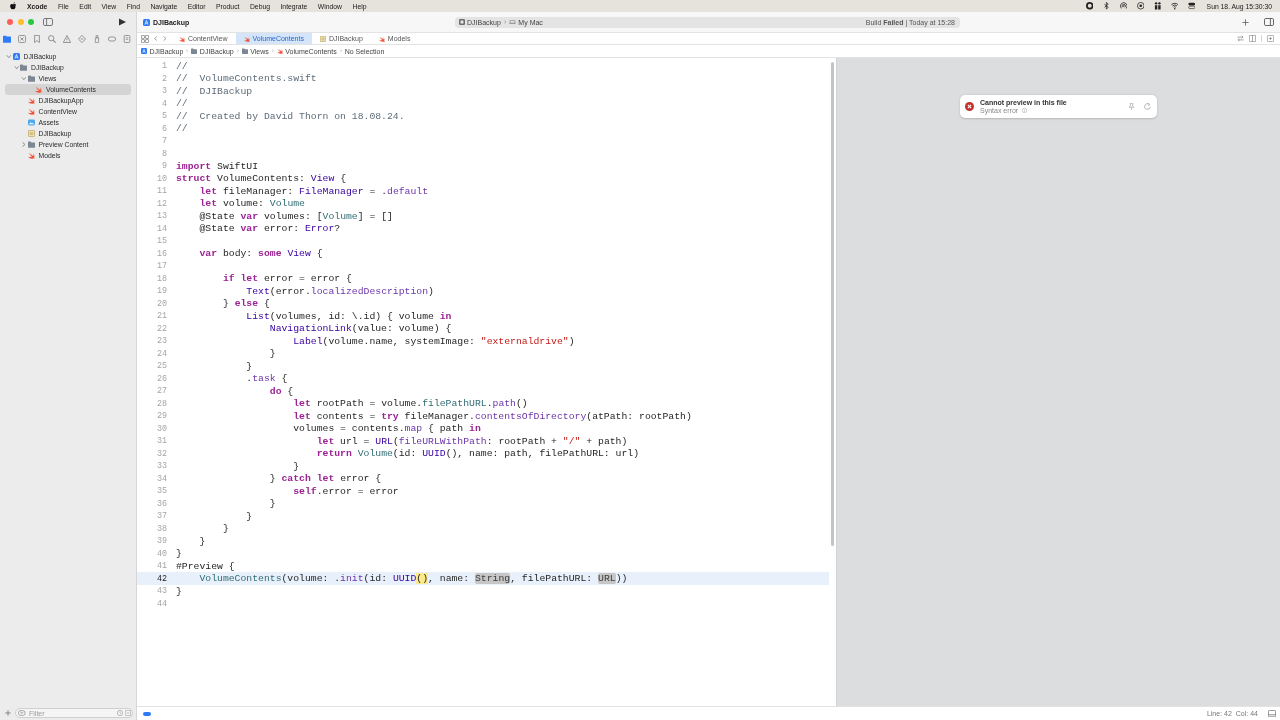 This screenshot has height=720, width=1280. What do you see at coordinates (13, 6) in the screenshot?
I see `apple-icon` at bounding box center [13, 6].